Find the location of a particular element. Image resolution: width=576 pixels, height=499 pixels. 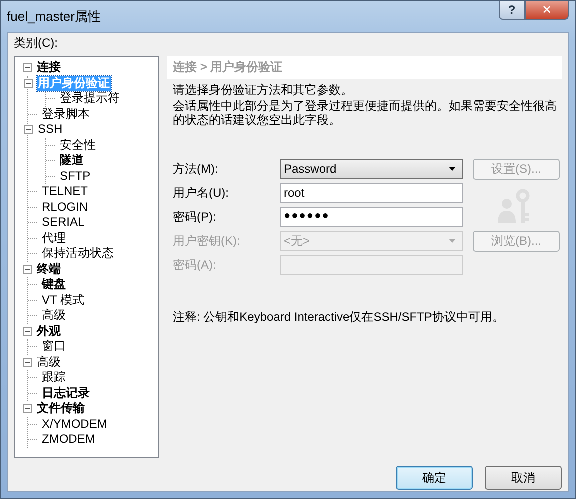

tree-item: 键盘 is located at coordinates (54, 284).